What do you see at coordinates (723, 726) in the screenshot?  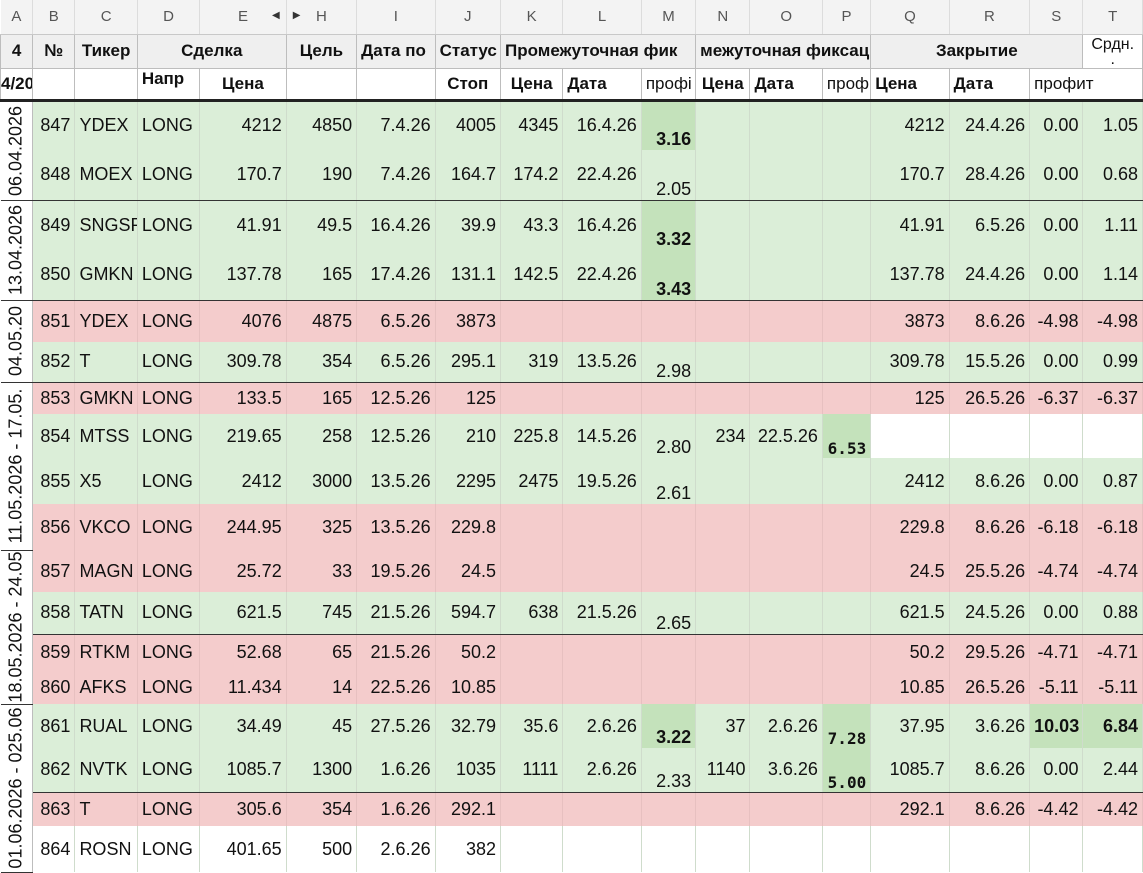 I see `cell-n: 37` at bounding box center [723, 726].